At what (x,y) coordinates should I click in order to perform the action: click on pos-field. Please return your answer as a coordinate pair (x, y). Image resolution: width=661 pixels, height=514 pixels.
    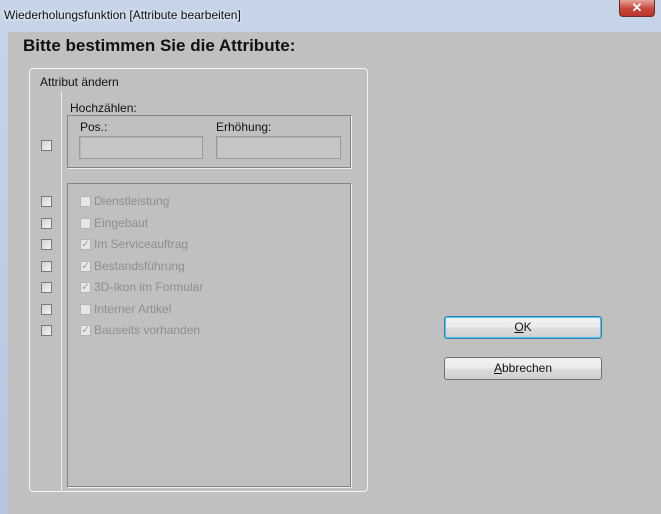
    Looking at the image, I should click on (141, 147).